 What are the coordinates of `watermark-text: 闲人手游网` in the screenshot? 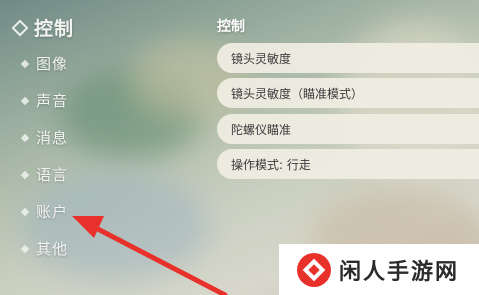 It's located at (399, 272).